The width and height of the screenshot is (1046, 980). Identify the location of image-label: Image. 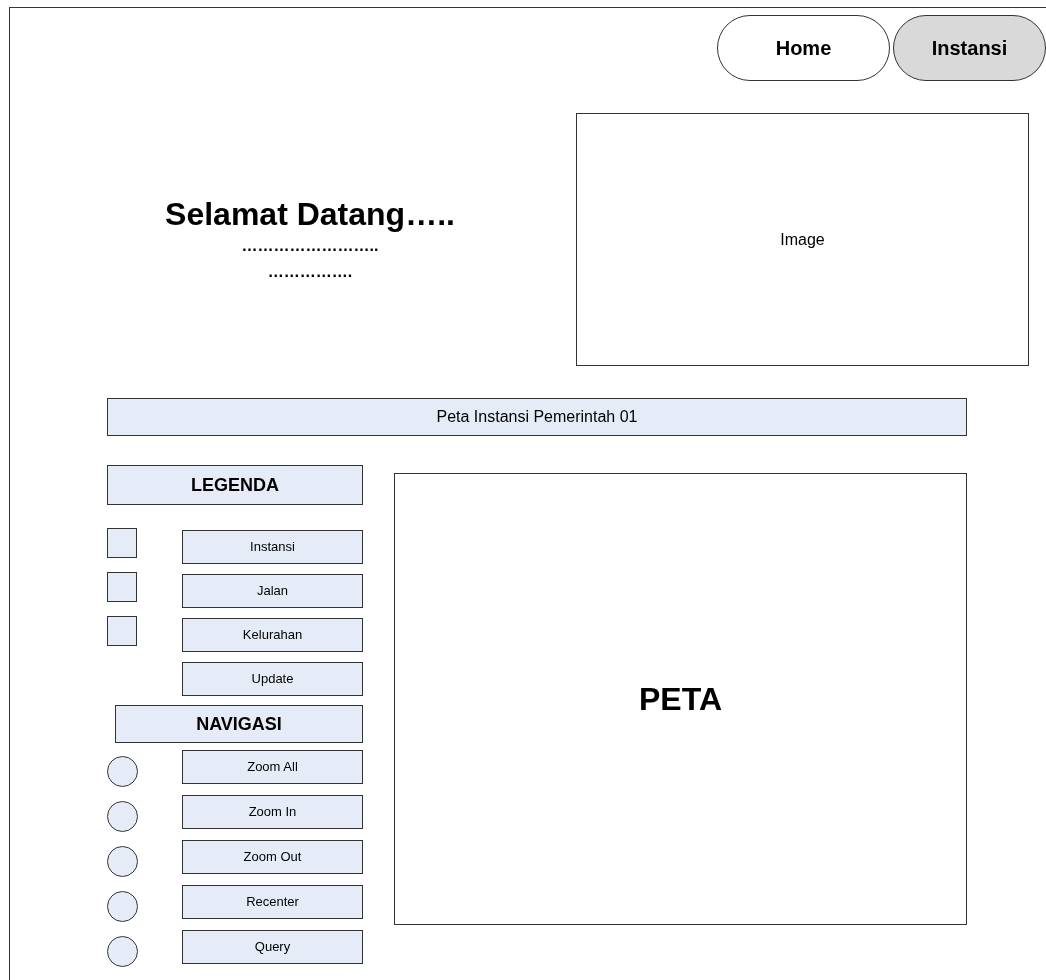
(802, 239).